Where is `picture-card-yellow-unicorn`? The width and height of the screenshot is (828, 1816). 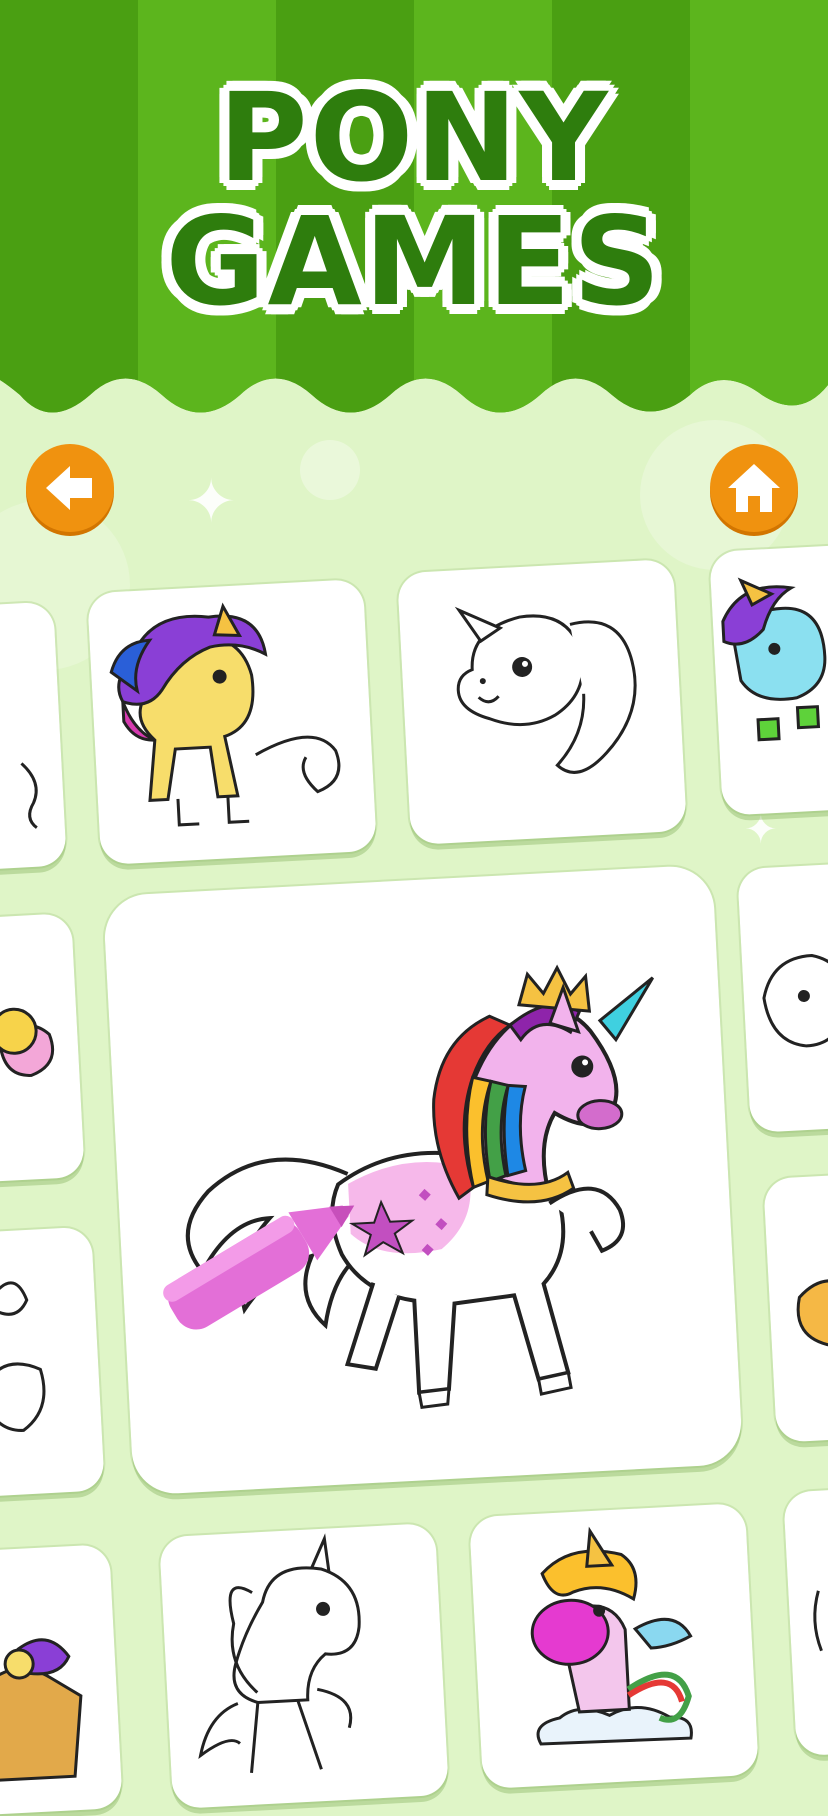
picture-card-yellow-unicorn is located at coordinates (232, 722).